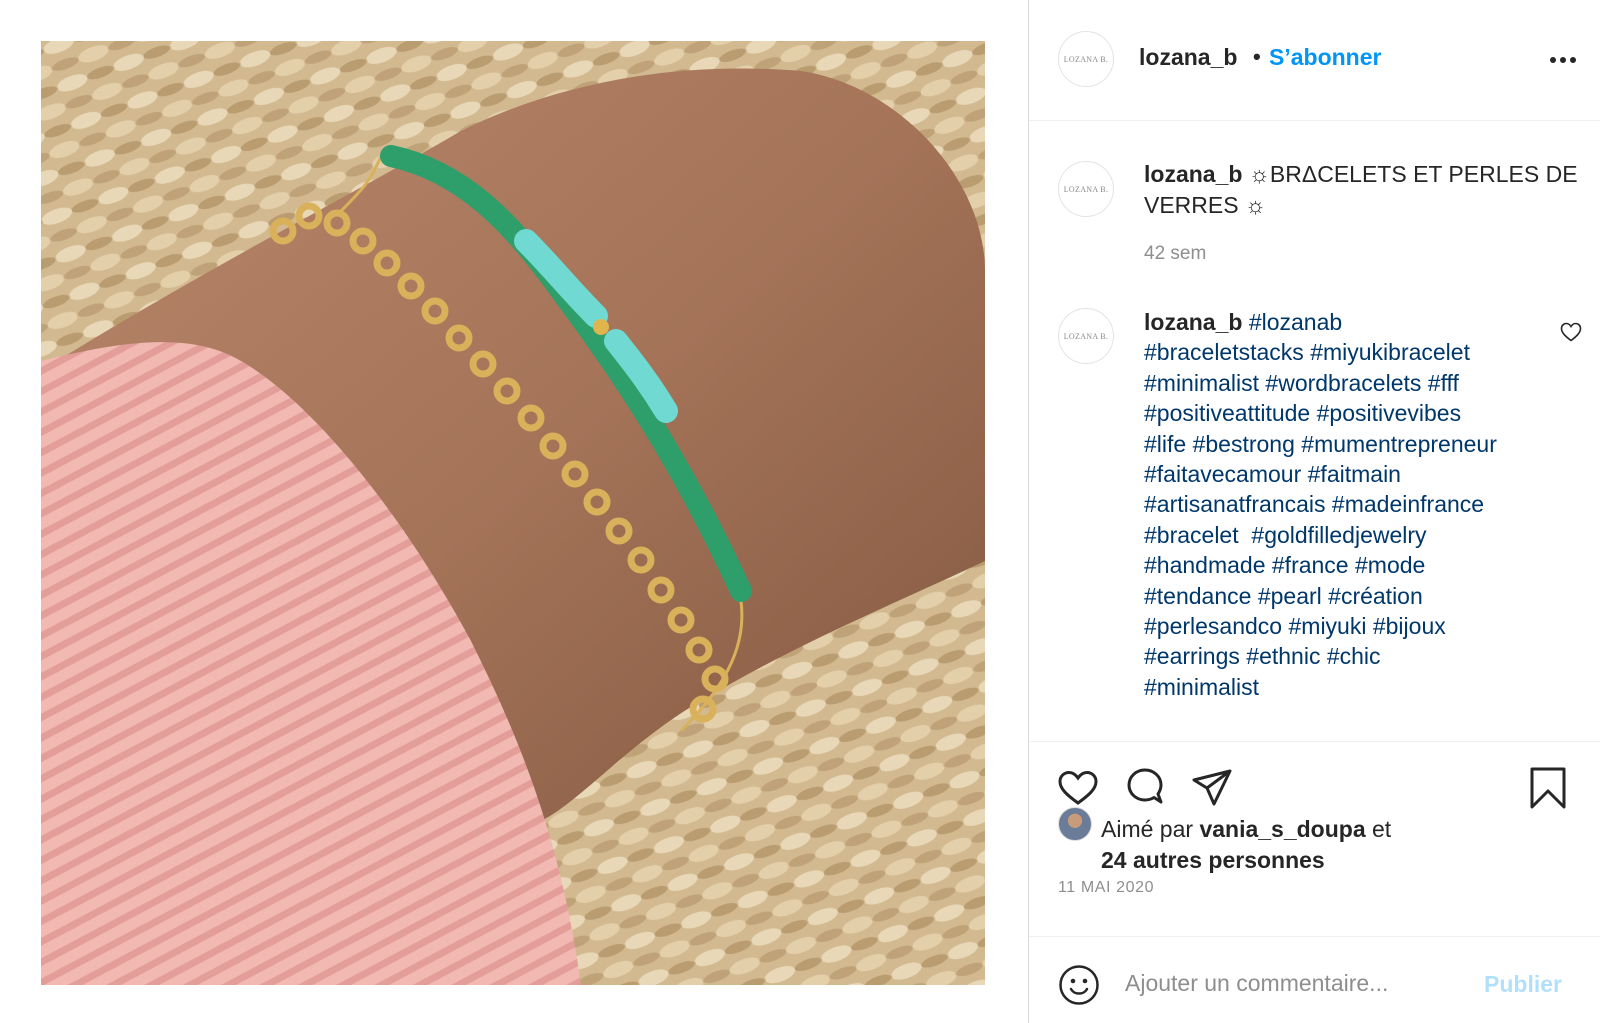 The width and height of the screenshot is (1600, 1023). I want to click on hashtag-line: #lozanab, so click(1295, 322).